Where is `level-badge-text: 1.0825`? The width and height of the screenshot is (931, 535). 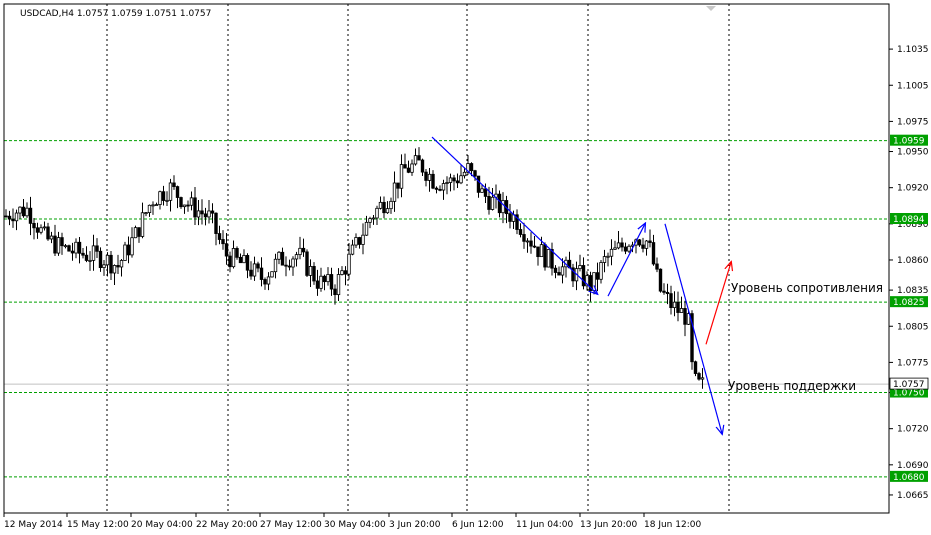 level-badge-text: 1.0825 is located at coordinates (909, 303).